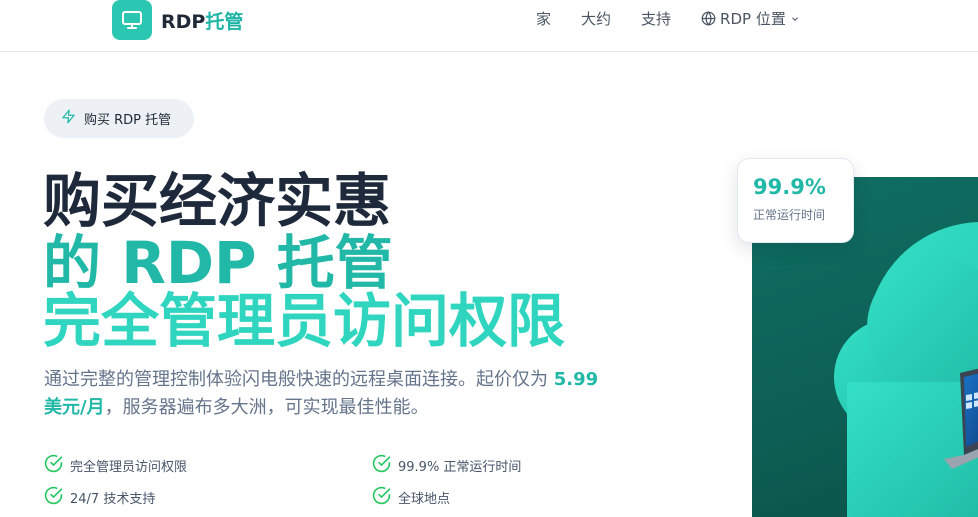 The height and width of the screenshot is (517, 978). Describe the element at coordinates (72, 118) in the screenshot. I see `lightning-icon` at that location.